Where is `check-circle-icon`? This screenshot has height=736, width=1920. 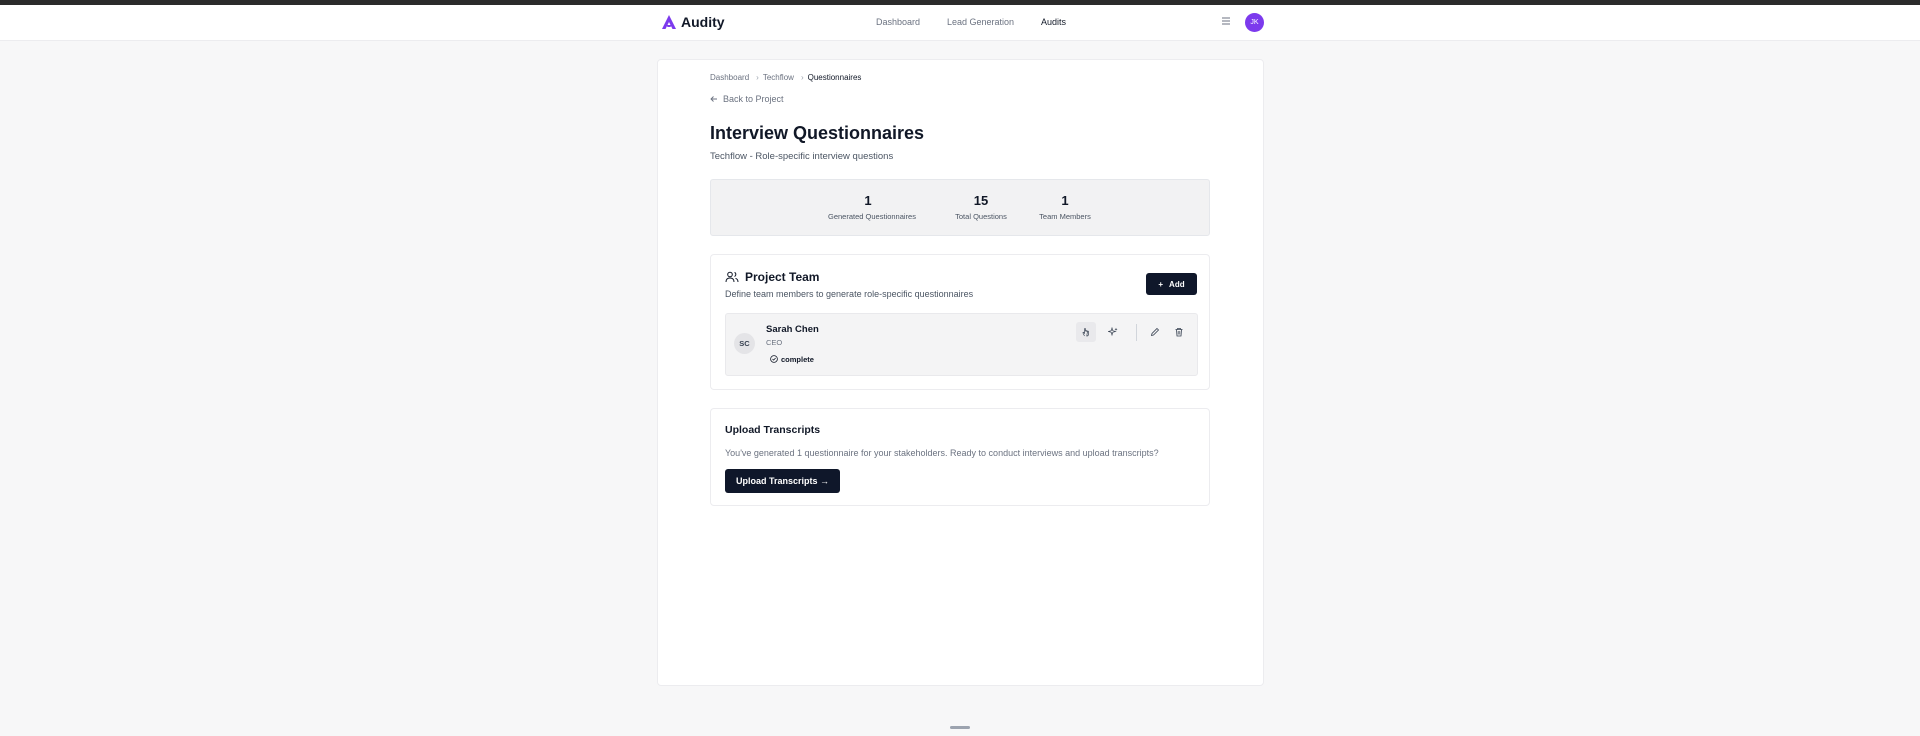
check-circle-icon is located at coordinates (774, 359).